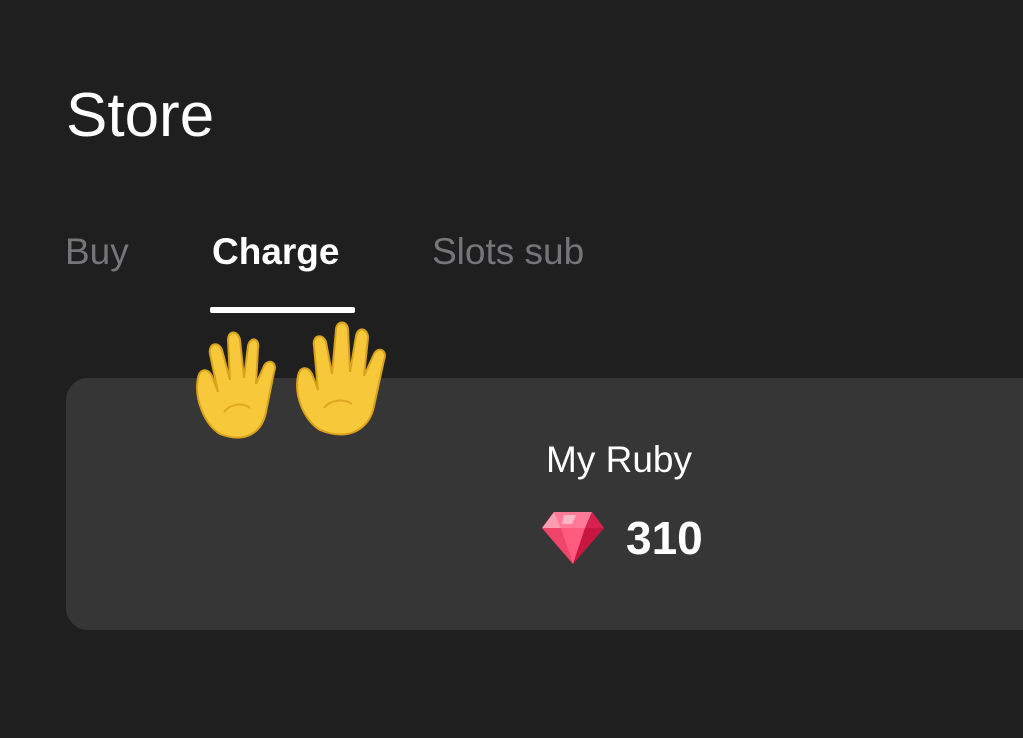 The width and height of the screenshot is (1023, 738). Describe the element at coordinates (664, 538) in the screenshot. I see `ruby-count: 310` at that location.